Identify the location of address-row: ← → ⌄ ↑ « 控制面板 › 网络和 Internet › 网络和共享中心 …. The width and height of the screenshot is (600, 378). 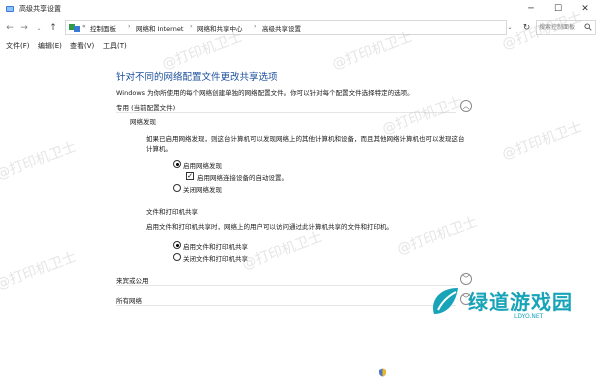
(300, 28).